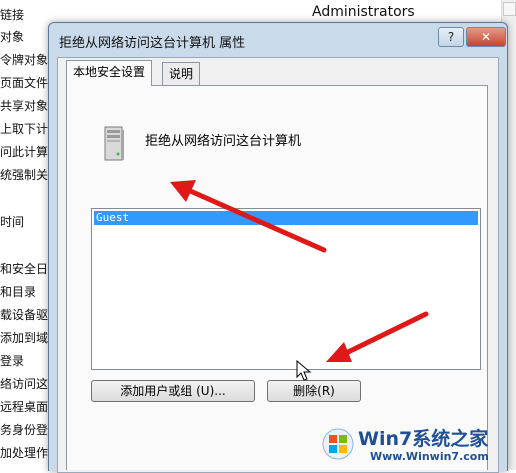 The height and width of the screenshot is (473, 516). What do you see at coordinates (114, 143) in the screenshot?
I see `server-icon` at bounding box center [114, 143].